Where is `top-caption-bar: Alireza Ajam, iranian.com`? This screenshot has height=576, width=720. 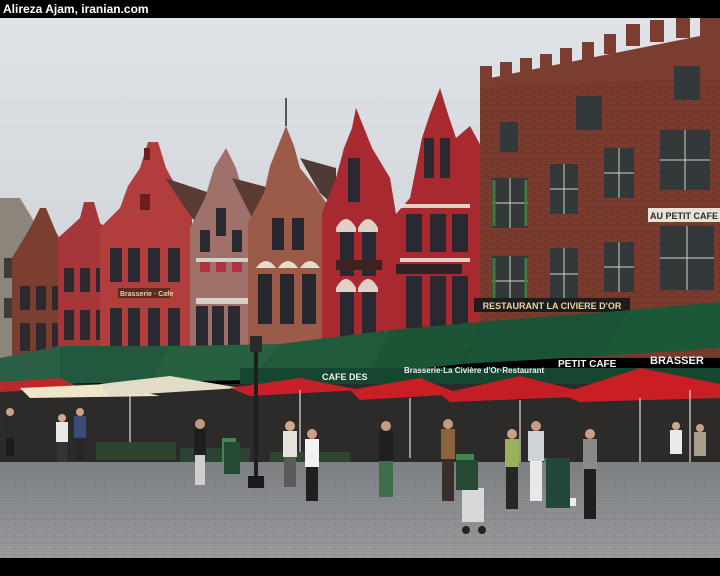
top-caption-bar: Alireza Ajam, iranian.com is located at coordinates (360, 9).